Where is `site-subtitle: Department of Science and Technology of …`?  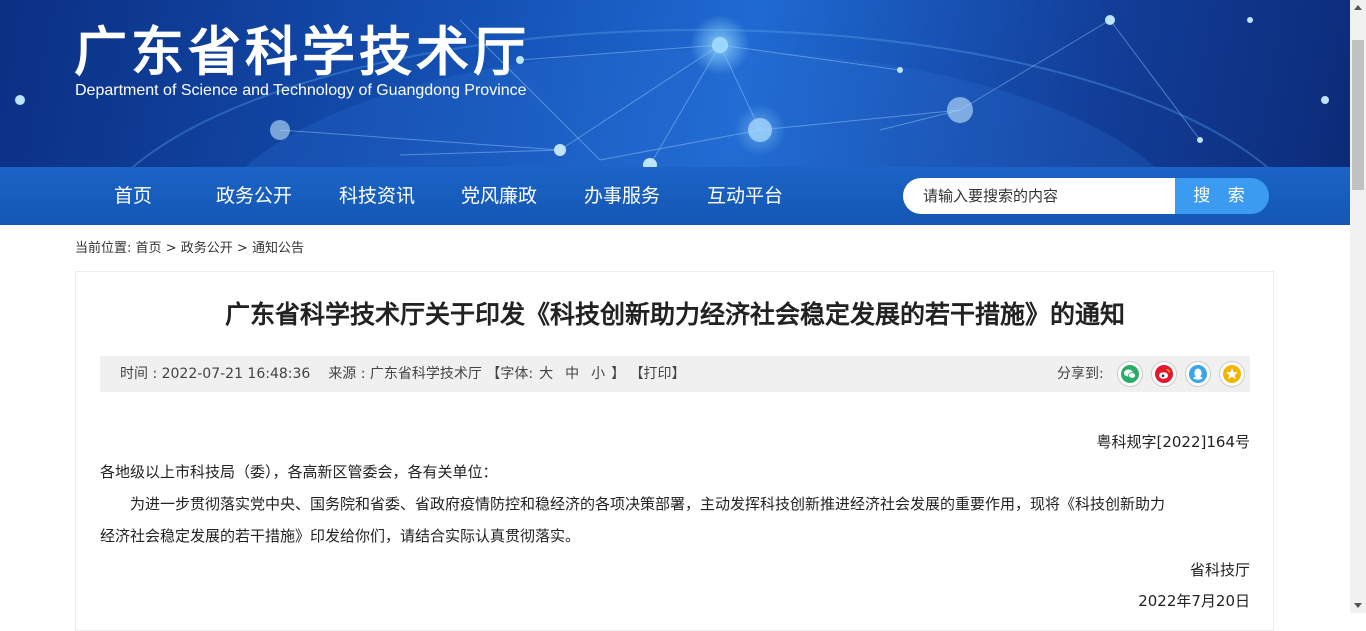 site-subtitle: Department of Science and Technology of … is located at coordinates (301, 90).